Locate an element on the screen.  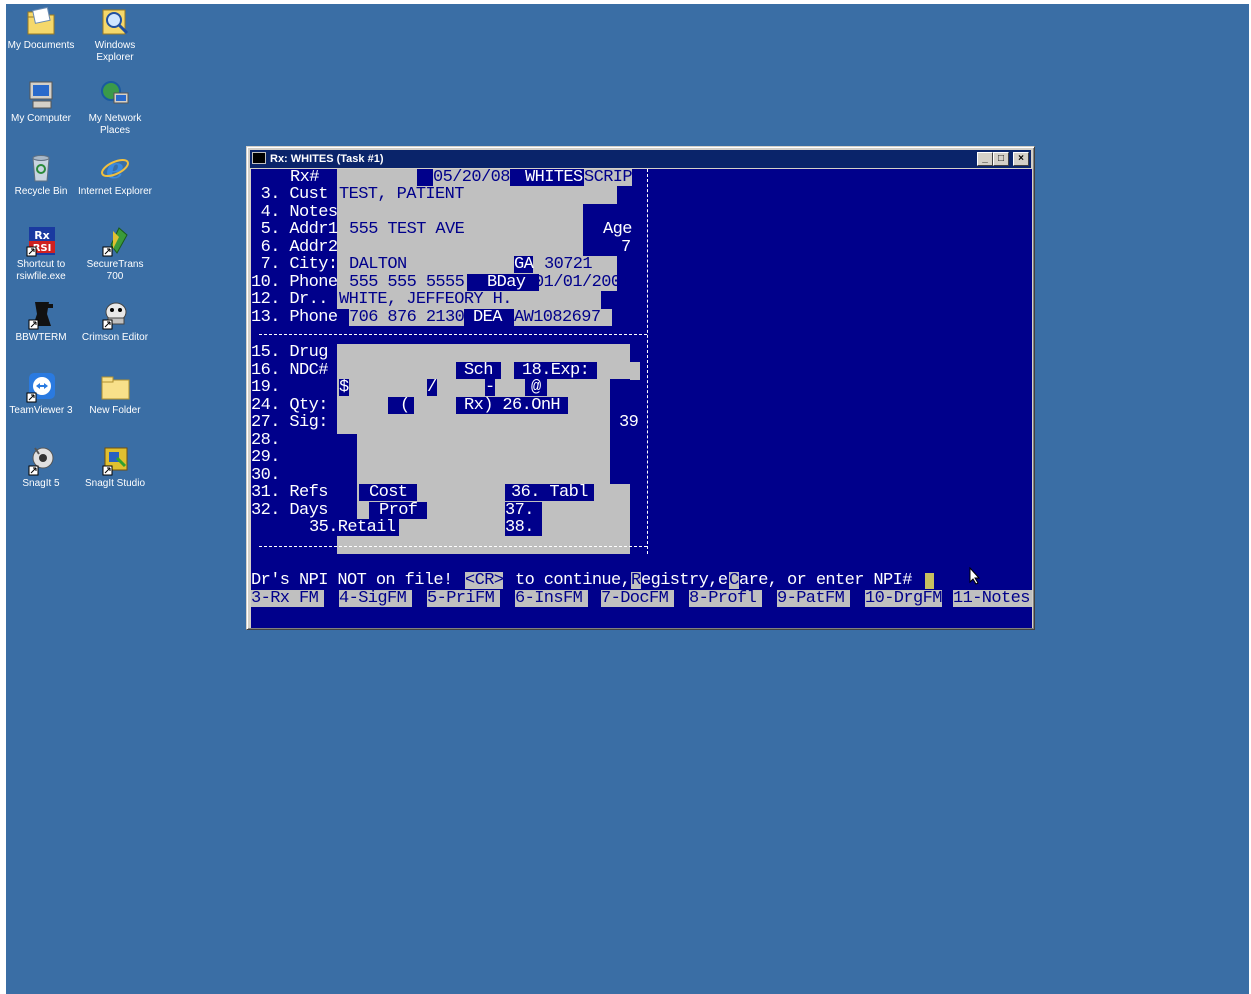
desktop-icon-bbwterm: BBWTERM is located at coordinates (41, 321).